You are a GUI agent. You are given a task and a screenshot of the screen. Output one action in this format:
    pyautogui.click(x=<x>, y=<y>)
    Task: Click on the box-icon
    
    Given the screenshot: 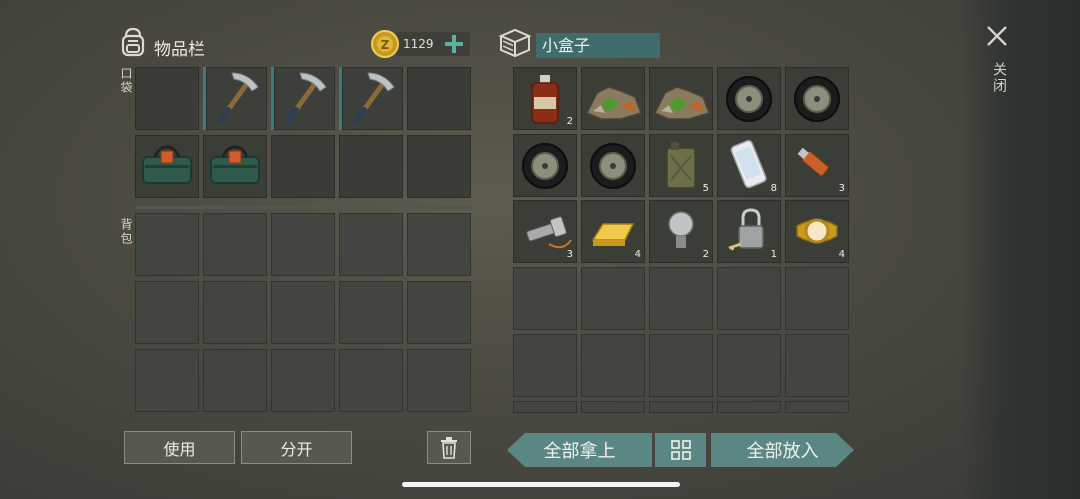 What is the action you would take?
    pyautogui.click(x=515, y=45)
    